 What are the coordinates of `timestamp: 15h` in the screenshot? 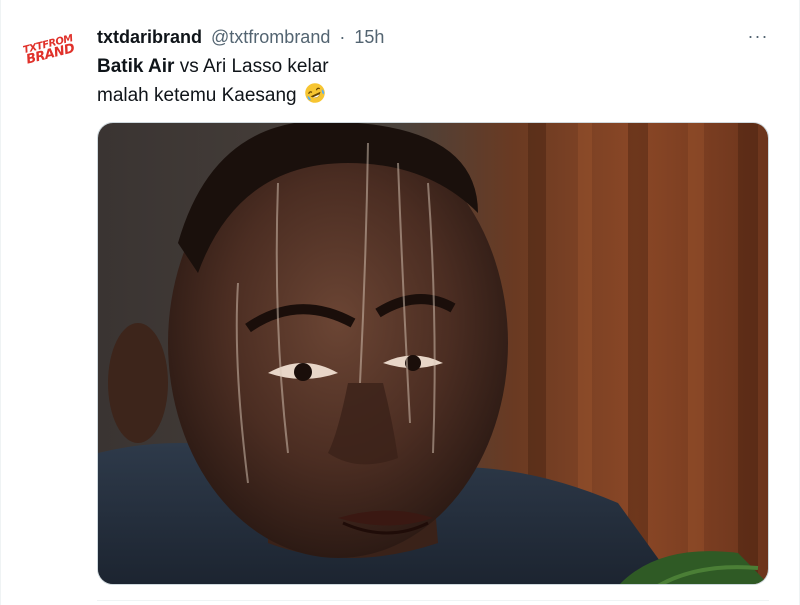 It's located at (369, 37).